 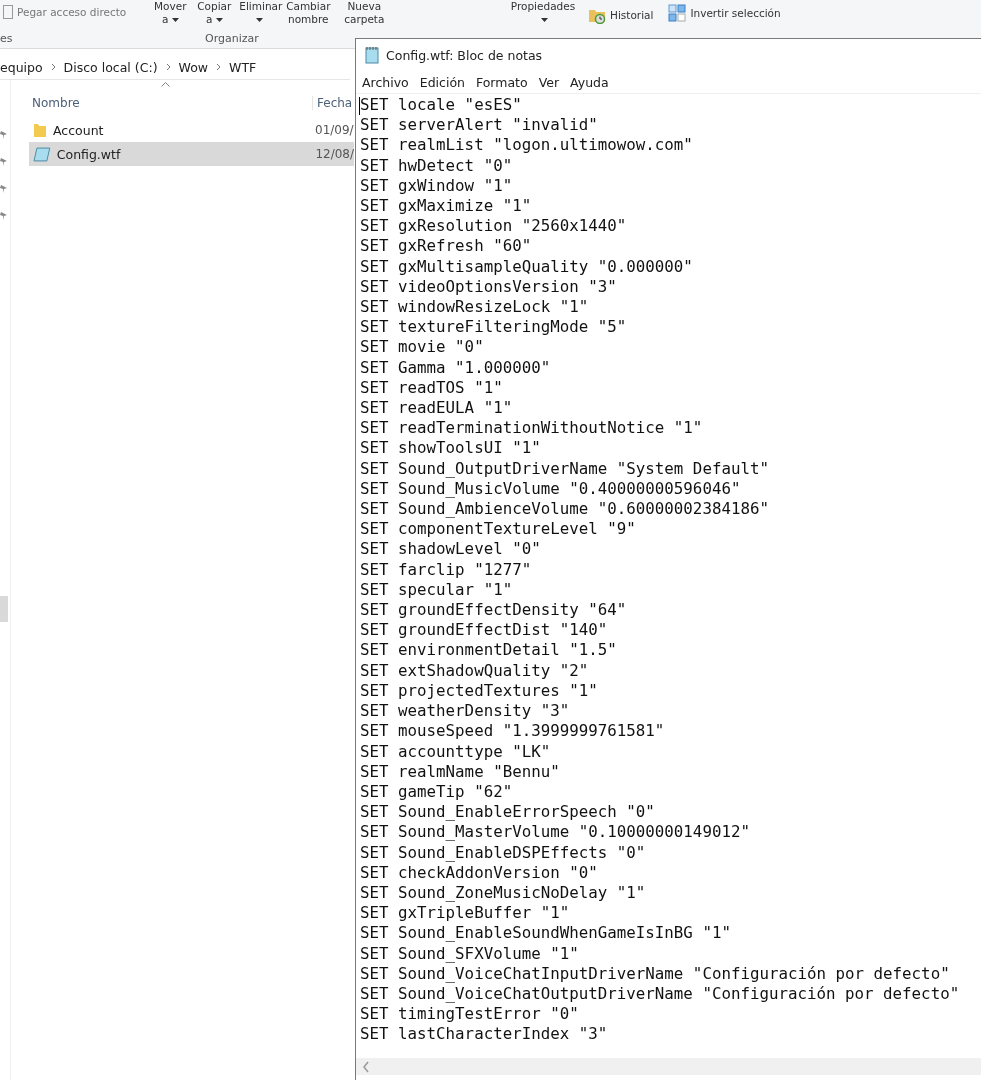 I want to click on text-line: SET checkAddonVersion "0", so click(x=479, y=872).